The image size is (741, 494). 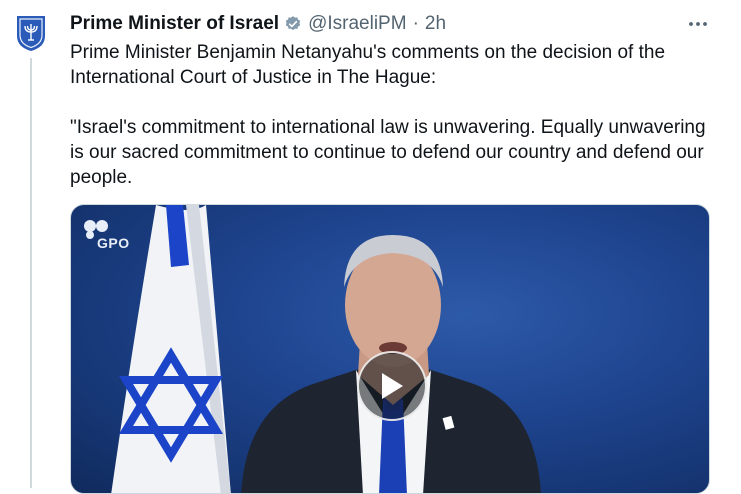 I want to click on play-button, so click(x=392, y=386).